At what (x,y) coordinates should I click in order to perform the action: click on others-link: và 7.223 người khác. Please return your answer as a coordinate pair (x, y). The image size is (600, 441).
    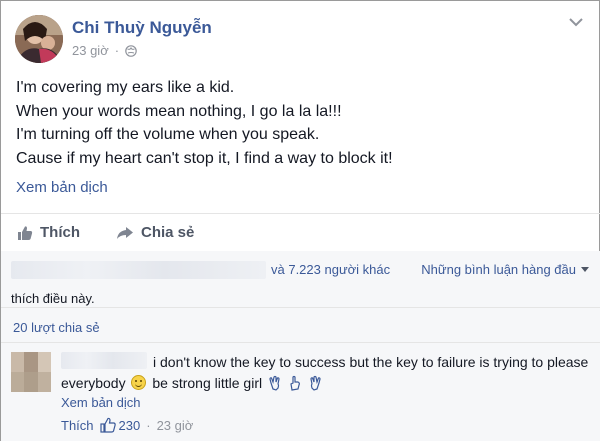
    Looking at the image, I should click on (330, 269).